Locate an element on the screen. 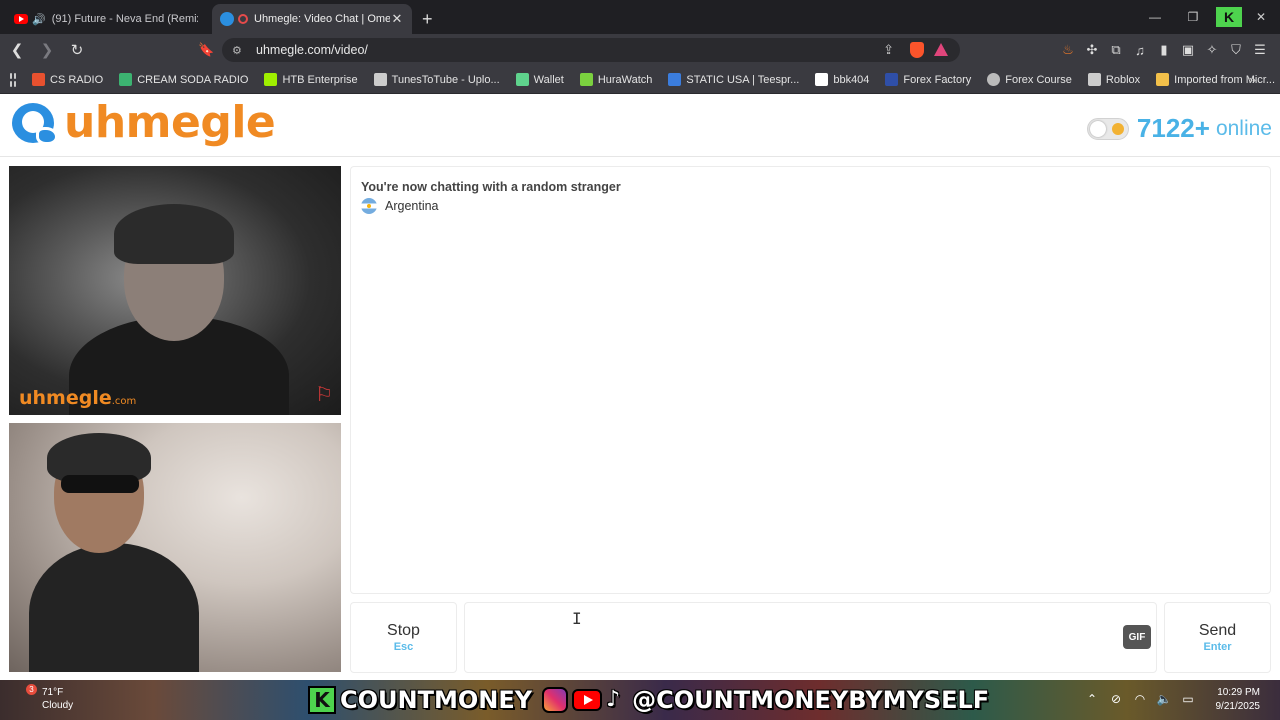 This screenshot has width=1280, height=720. network-off-icon: ⊘ is located at coordinates (1116, 699).